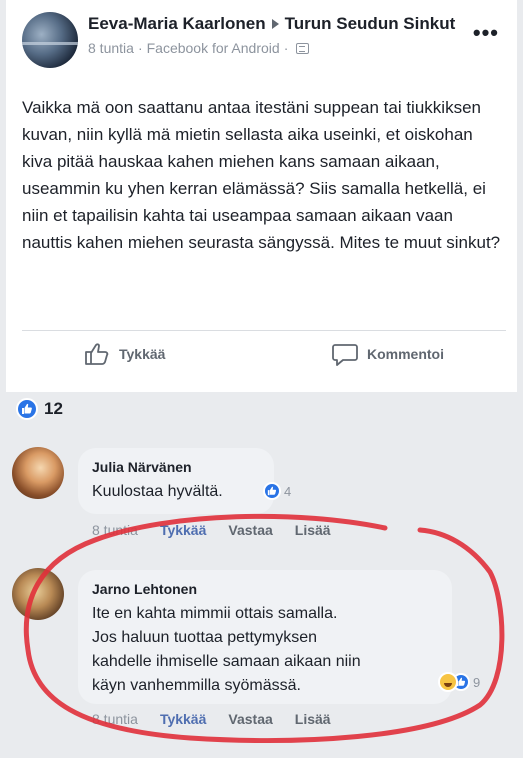 The width and height of the screenshot is (523, 758). What do you see at coordinates (345, 355) in the screenshot?
I see `comment-icon` at bounding box center [345, 355].